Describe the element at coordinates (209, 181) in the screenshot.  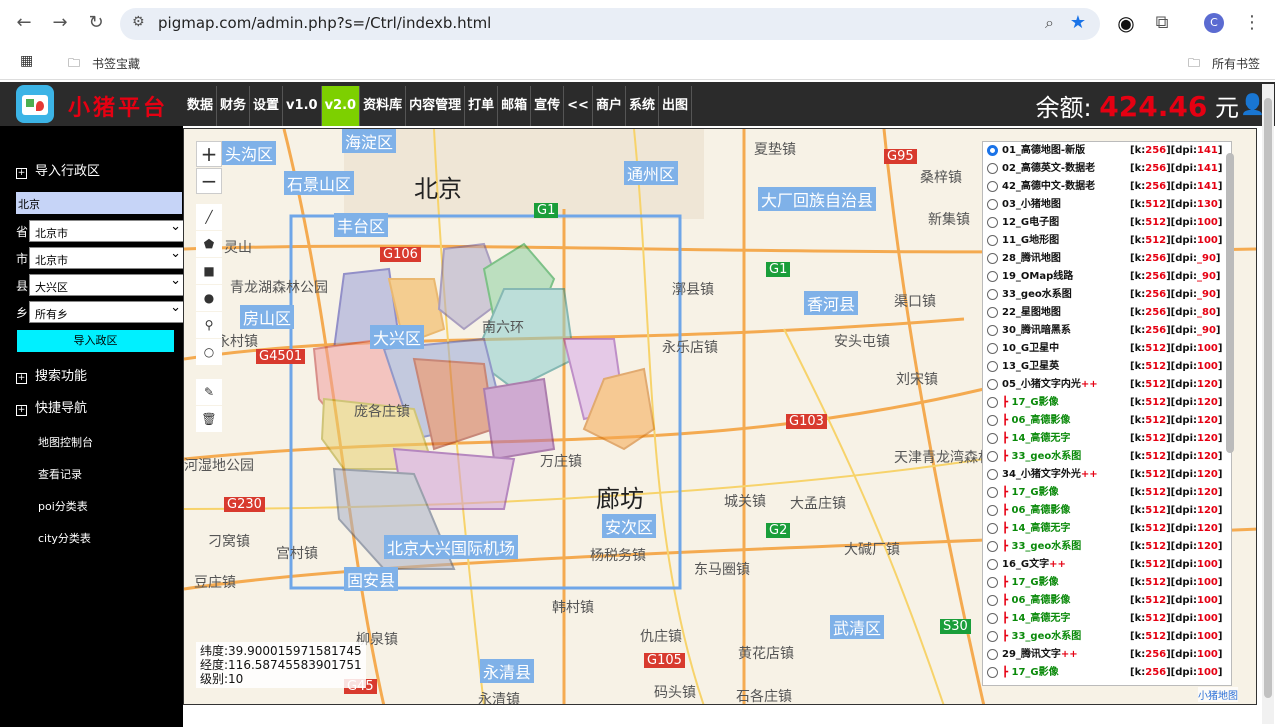
I see `zoom-out-button: −` at that location.